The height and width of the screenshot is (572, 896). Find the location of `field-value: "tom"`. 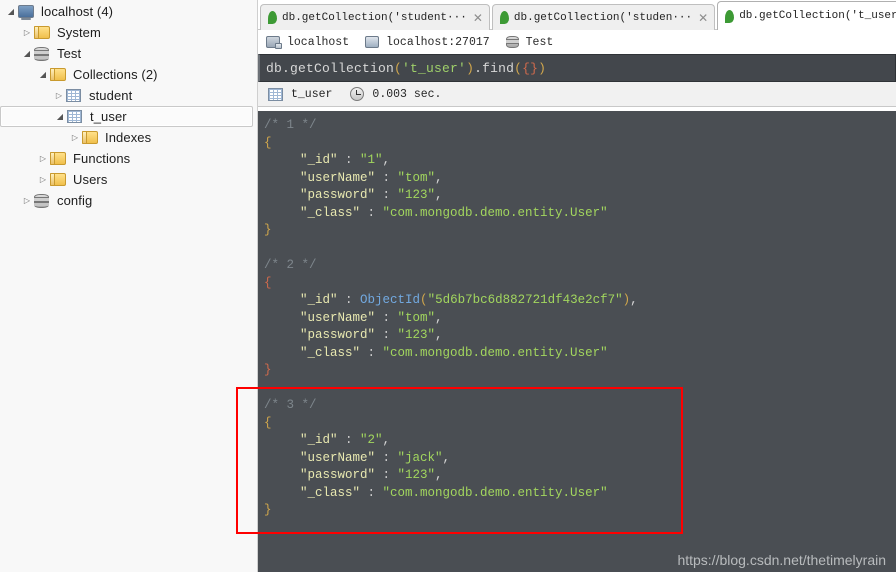

field-value: "tom" is located at coordinates (416, 317).